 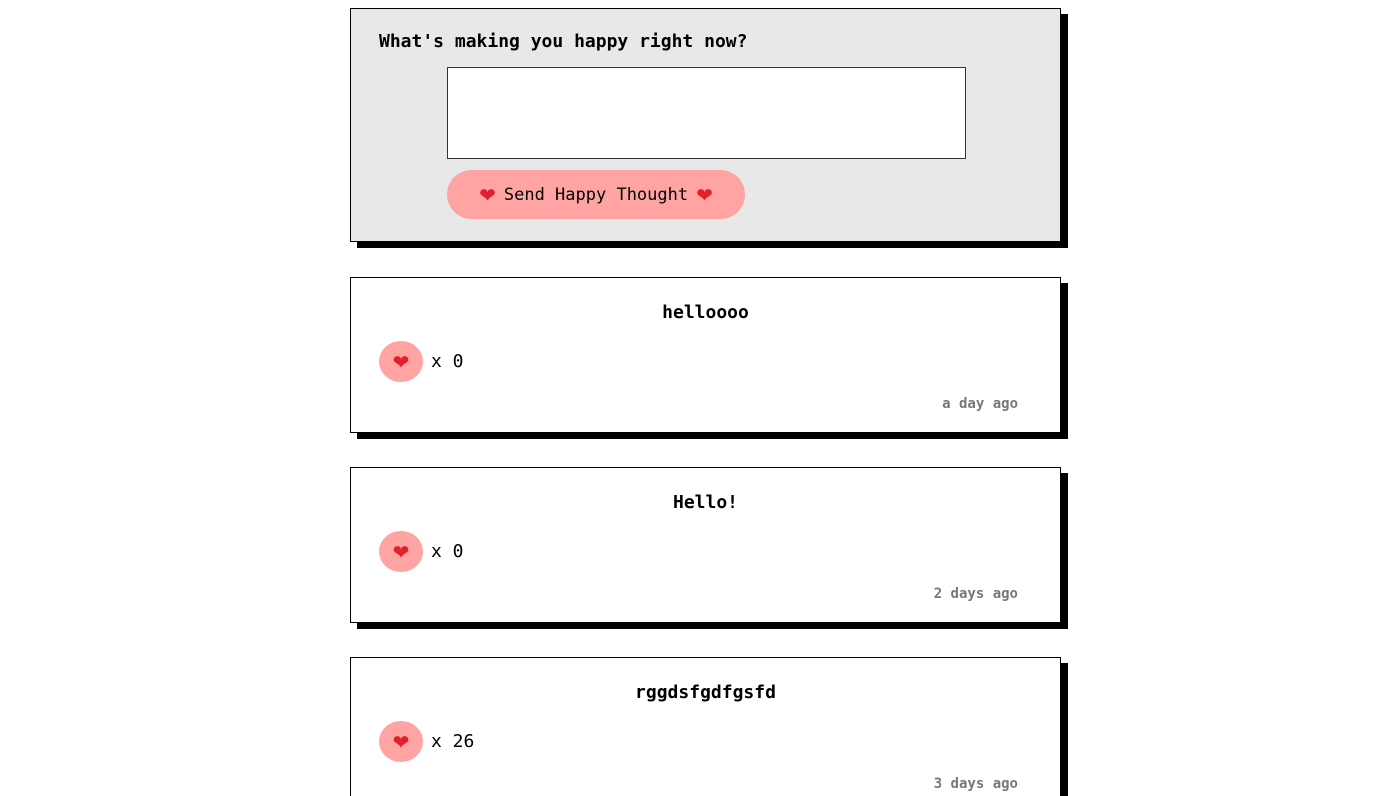 I want to click on like-count: x 26, so click(x=453, y=741).